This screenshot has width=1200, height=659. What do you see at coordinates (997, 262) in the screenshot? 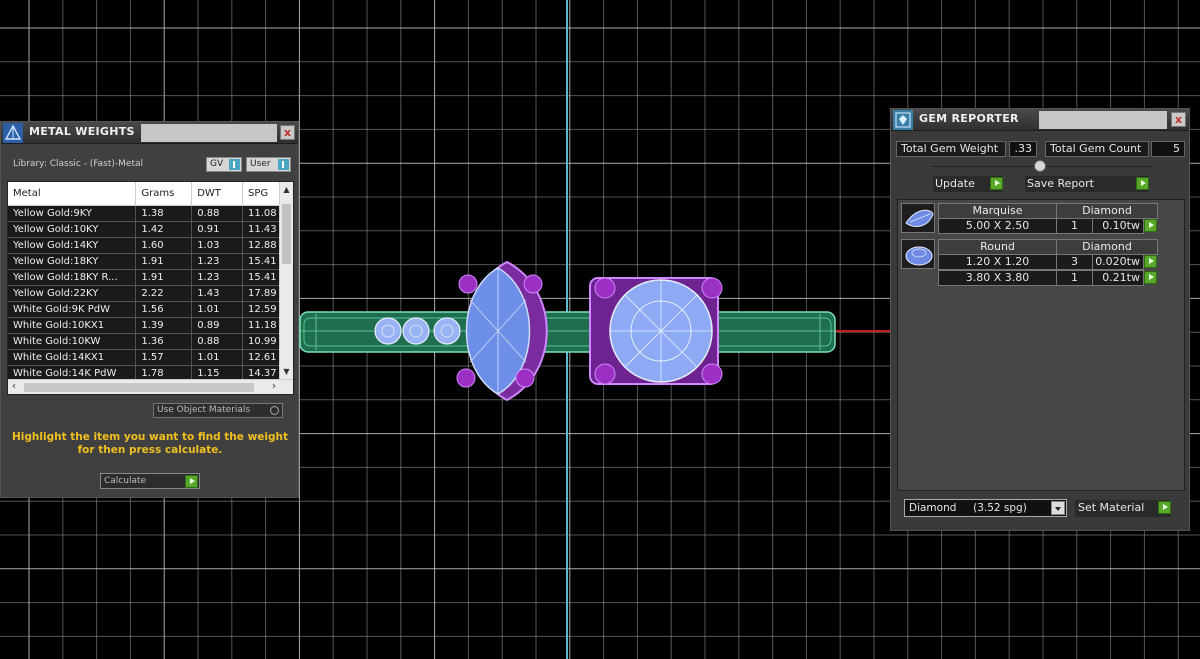
I see `gem-size: 1.20 X 1.20` at bounding box center [997, 262].